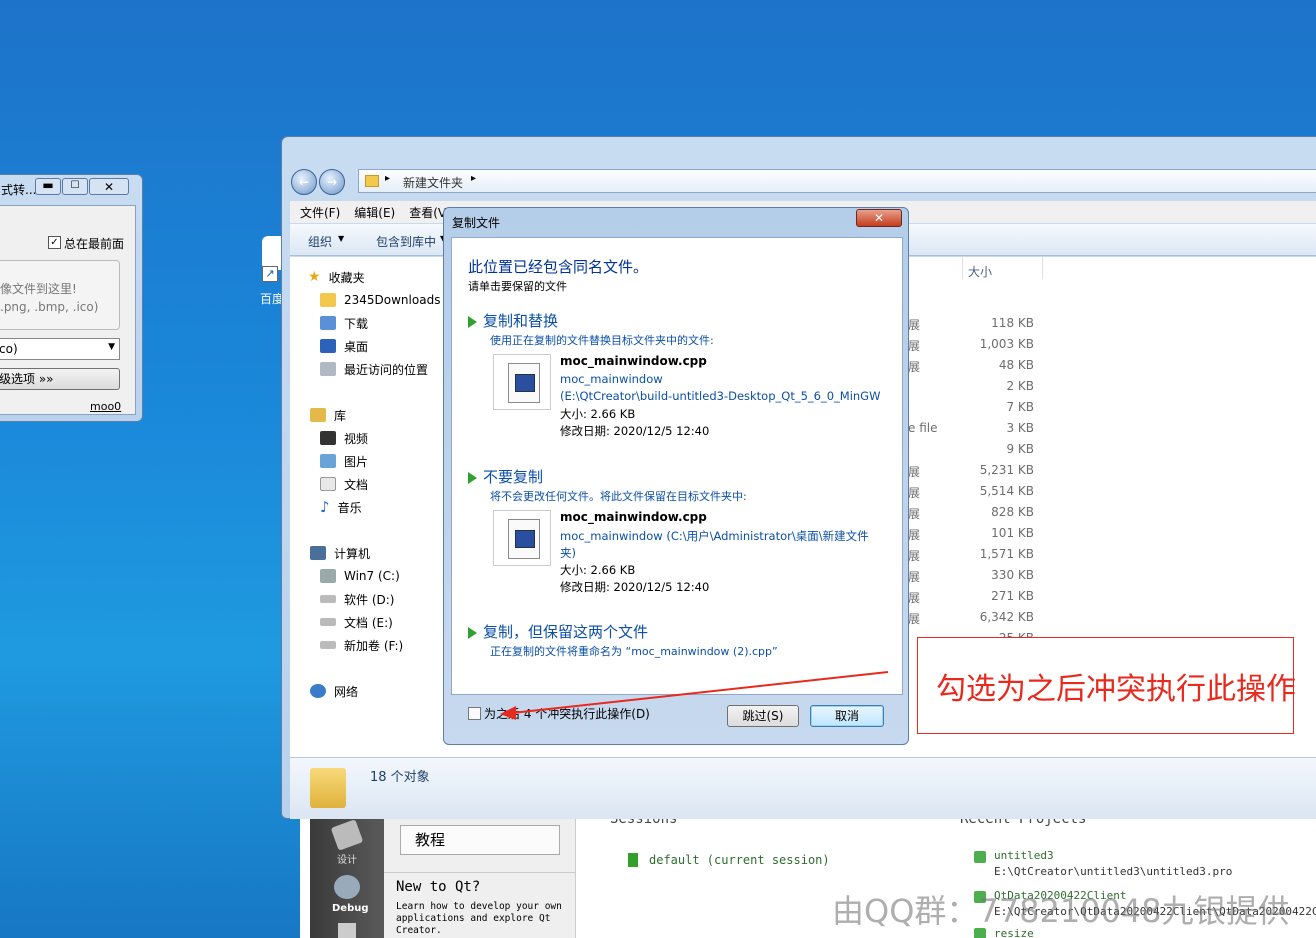 Image resolution: width=1316 pixels, height=938 pixels. I want to click on annotation-arrow, so click(694, 695).